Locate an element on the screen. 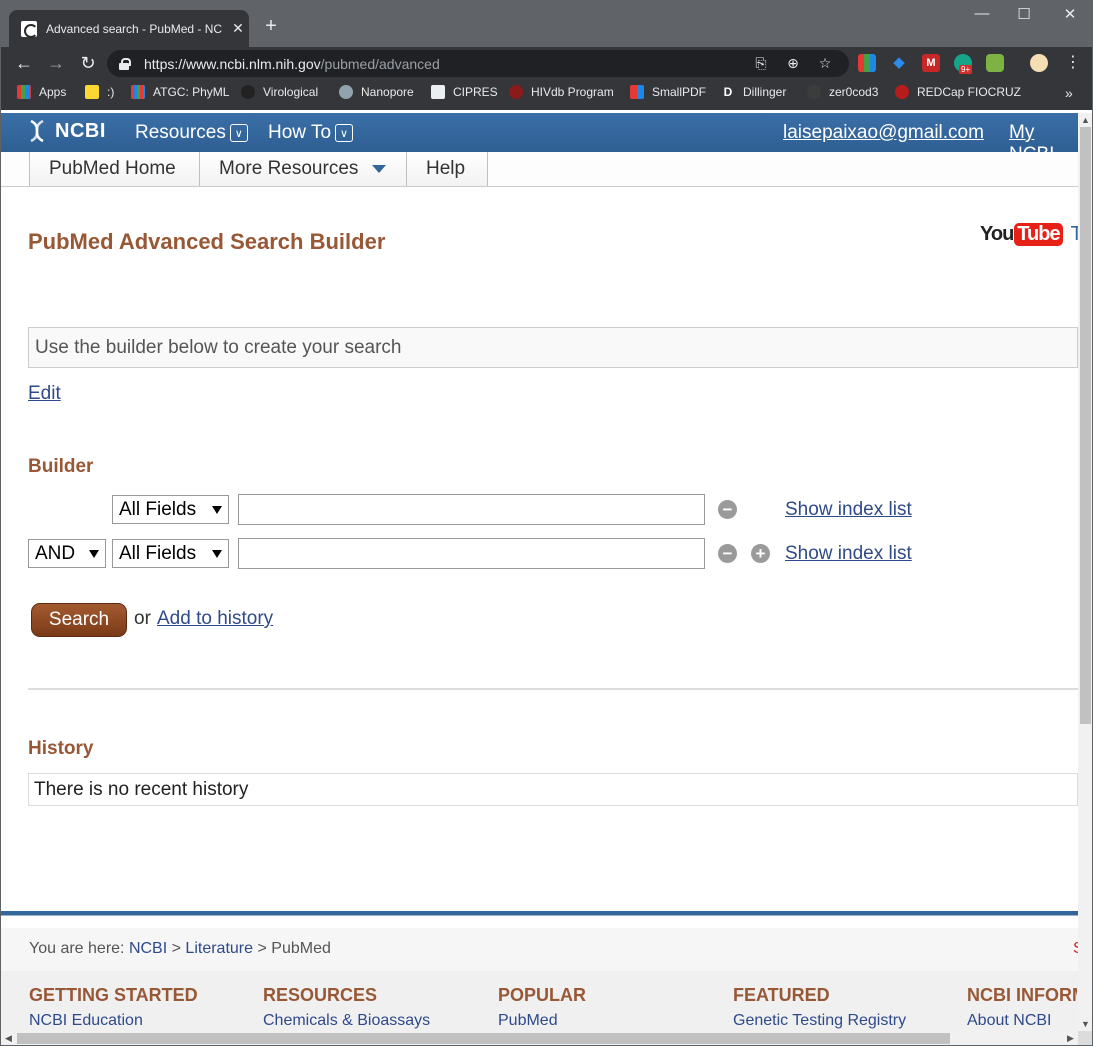  cipres-icon is located at coordinates (438, 92).